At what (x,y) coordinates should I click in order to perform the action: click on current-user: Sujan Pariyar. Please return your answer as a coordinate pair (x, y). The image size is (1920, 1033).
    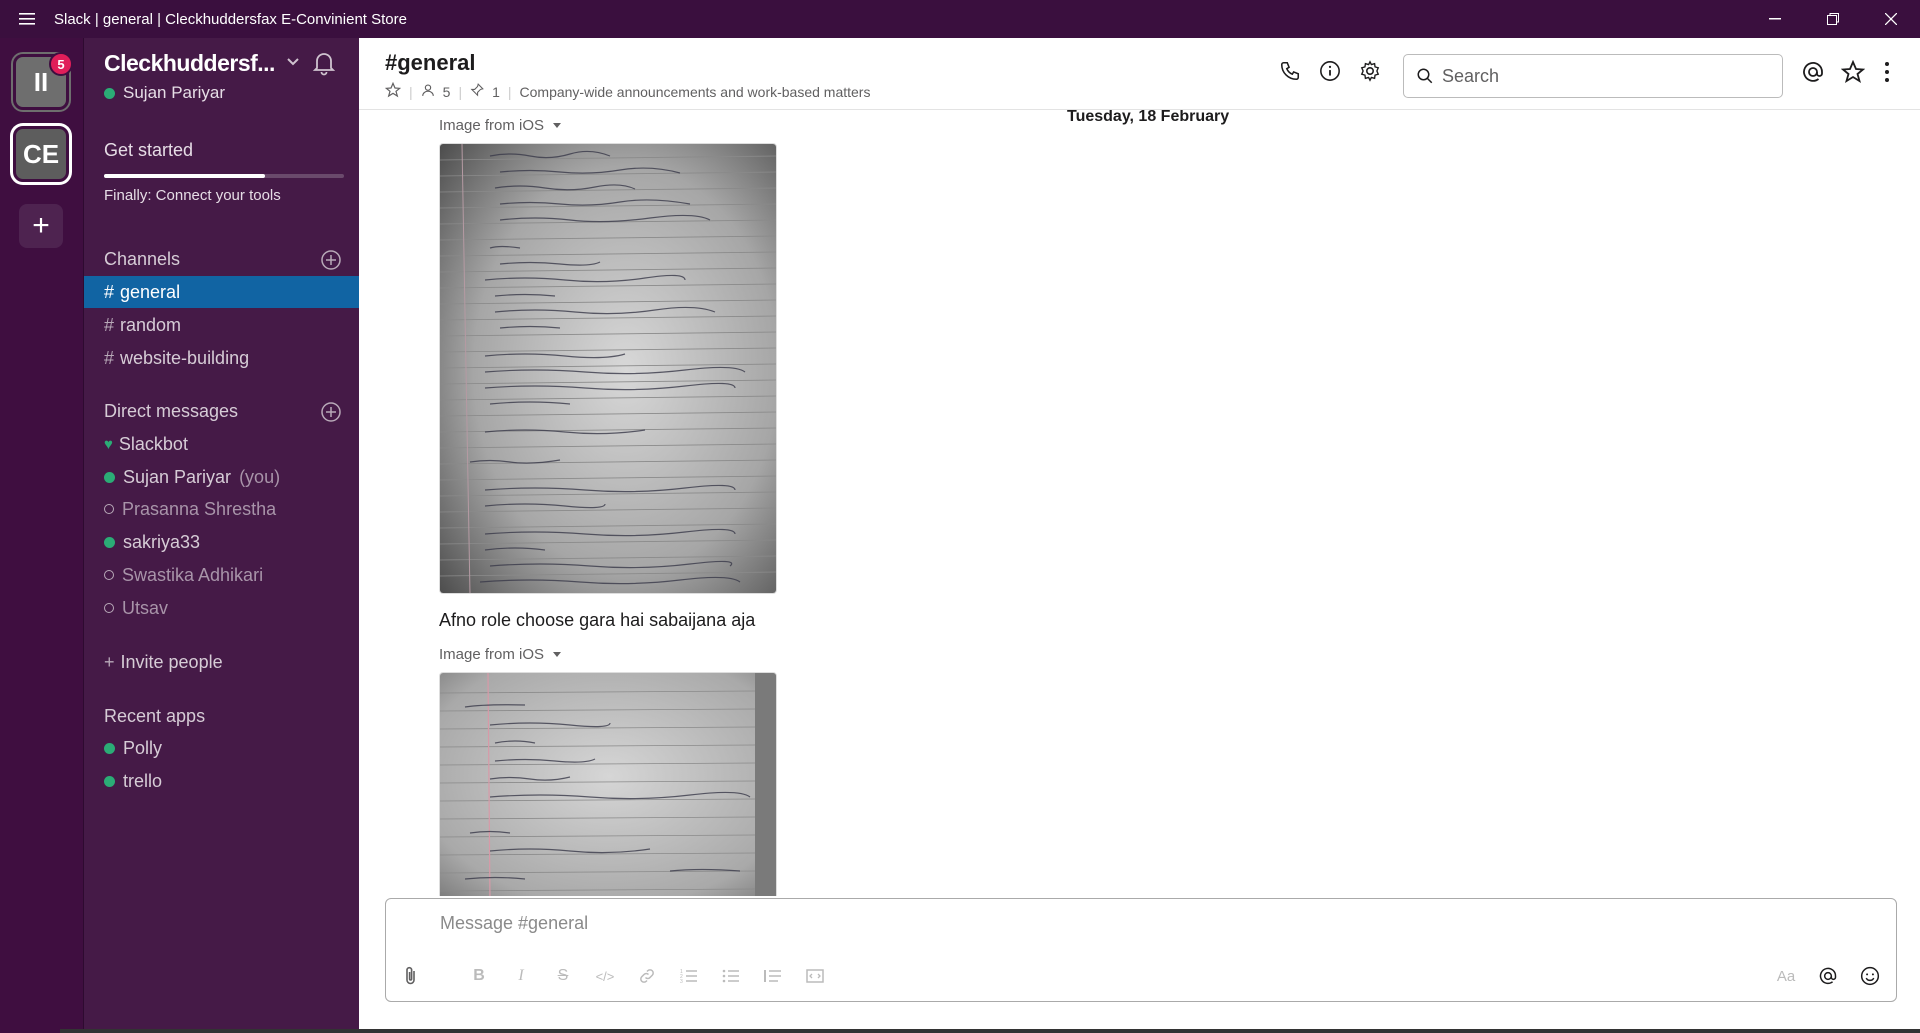
    Looking at the image, I should click on (164, 93).